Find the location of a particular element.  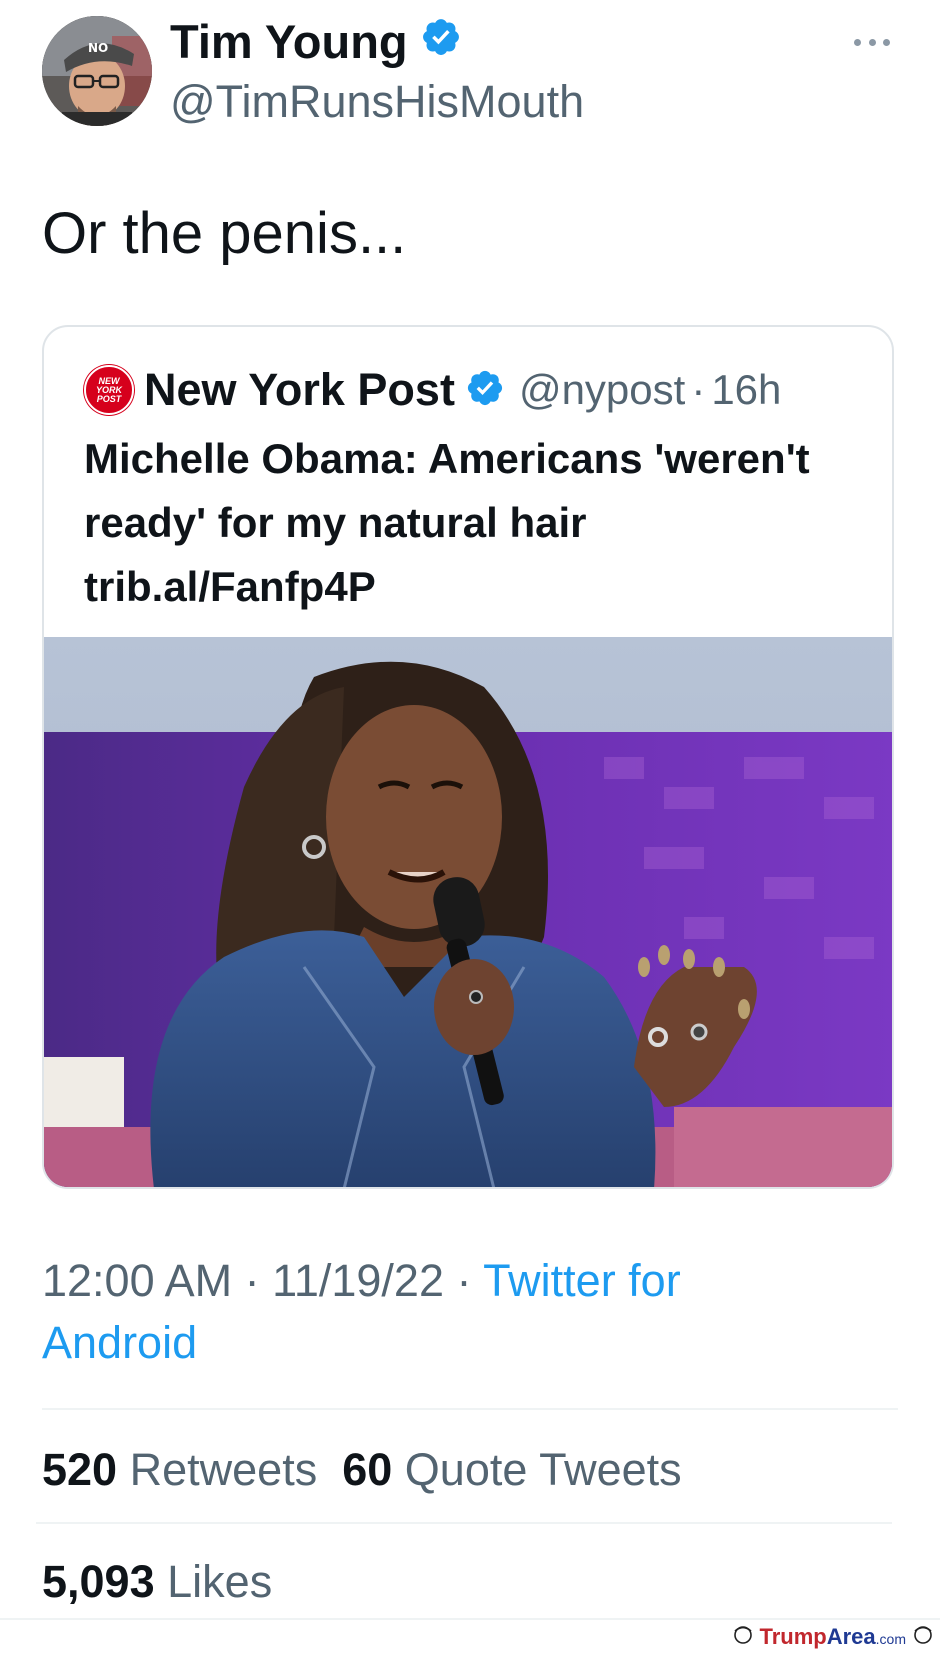

retweets-link: 520 Retweets is located at coordinates (179, 1469).